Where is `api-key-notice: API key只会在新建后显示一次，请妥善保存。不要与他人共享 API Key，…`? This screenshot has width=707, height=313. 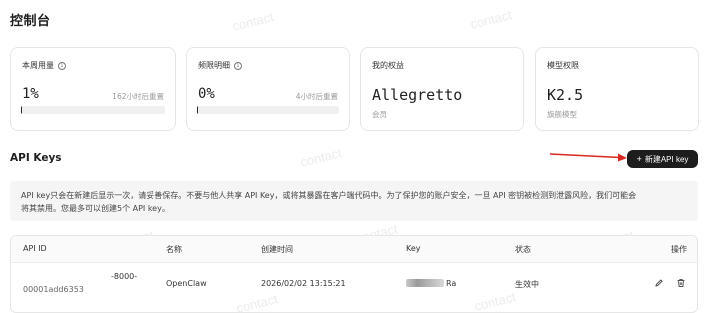 api-key-notice: API key只会在新建后显示一次，请妥善保存。不要与他人共享 API Key，… is located at coordinates (354, 201).